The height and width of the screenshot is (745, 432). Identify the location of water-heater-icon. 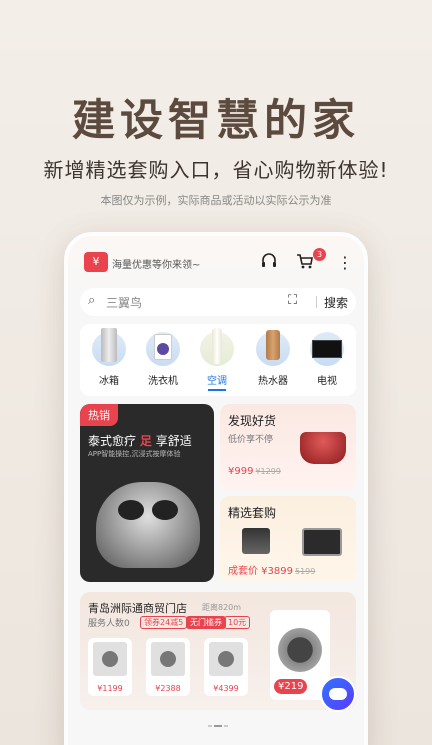
(273, 348).